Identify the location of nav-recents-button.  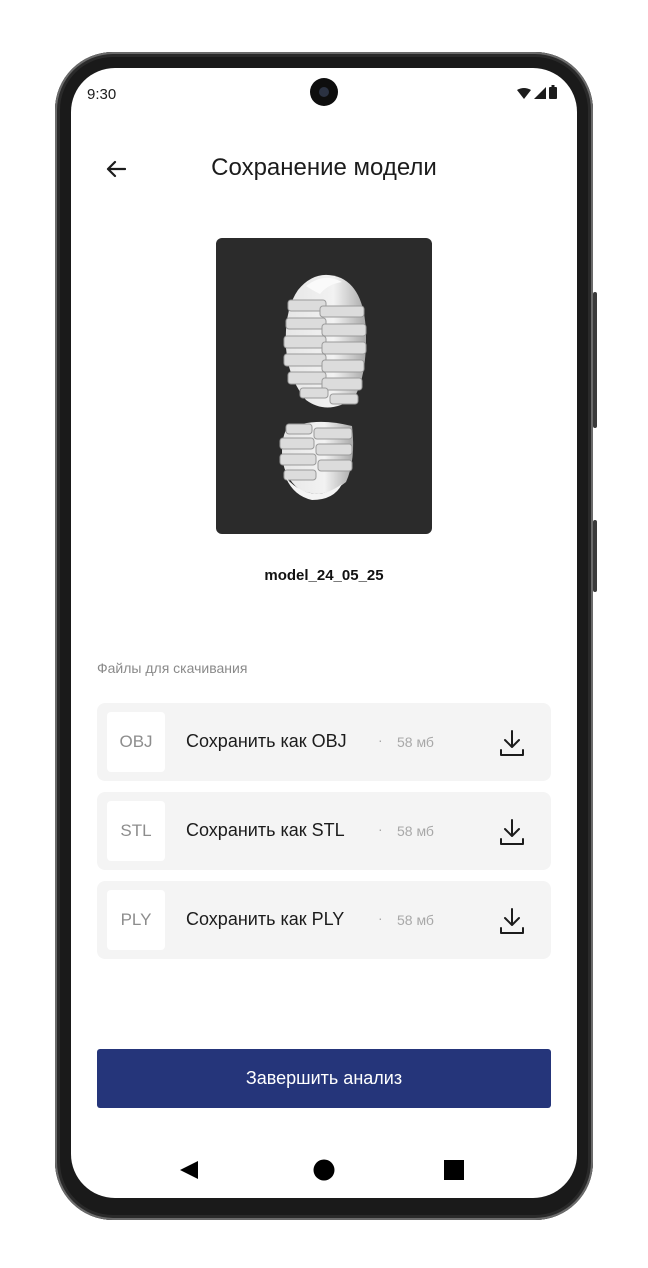
(454, 1170).